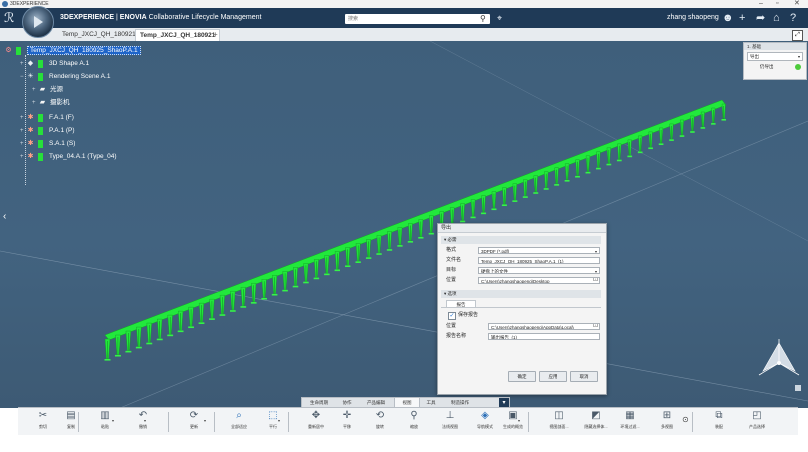  What do you see at coordinates (584, 376) in the screenshot?
I see `cancel-button: 取消` at bounding box center [584, 376].